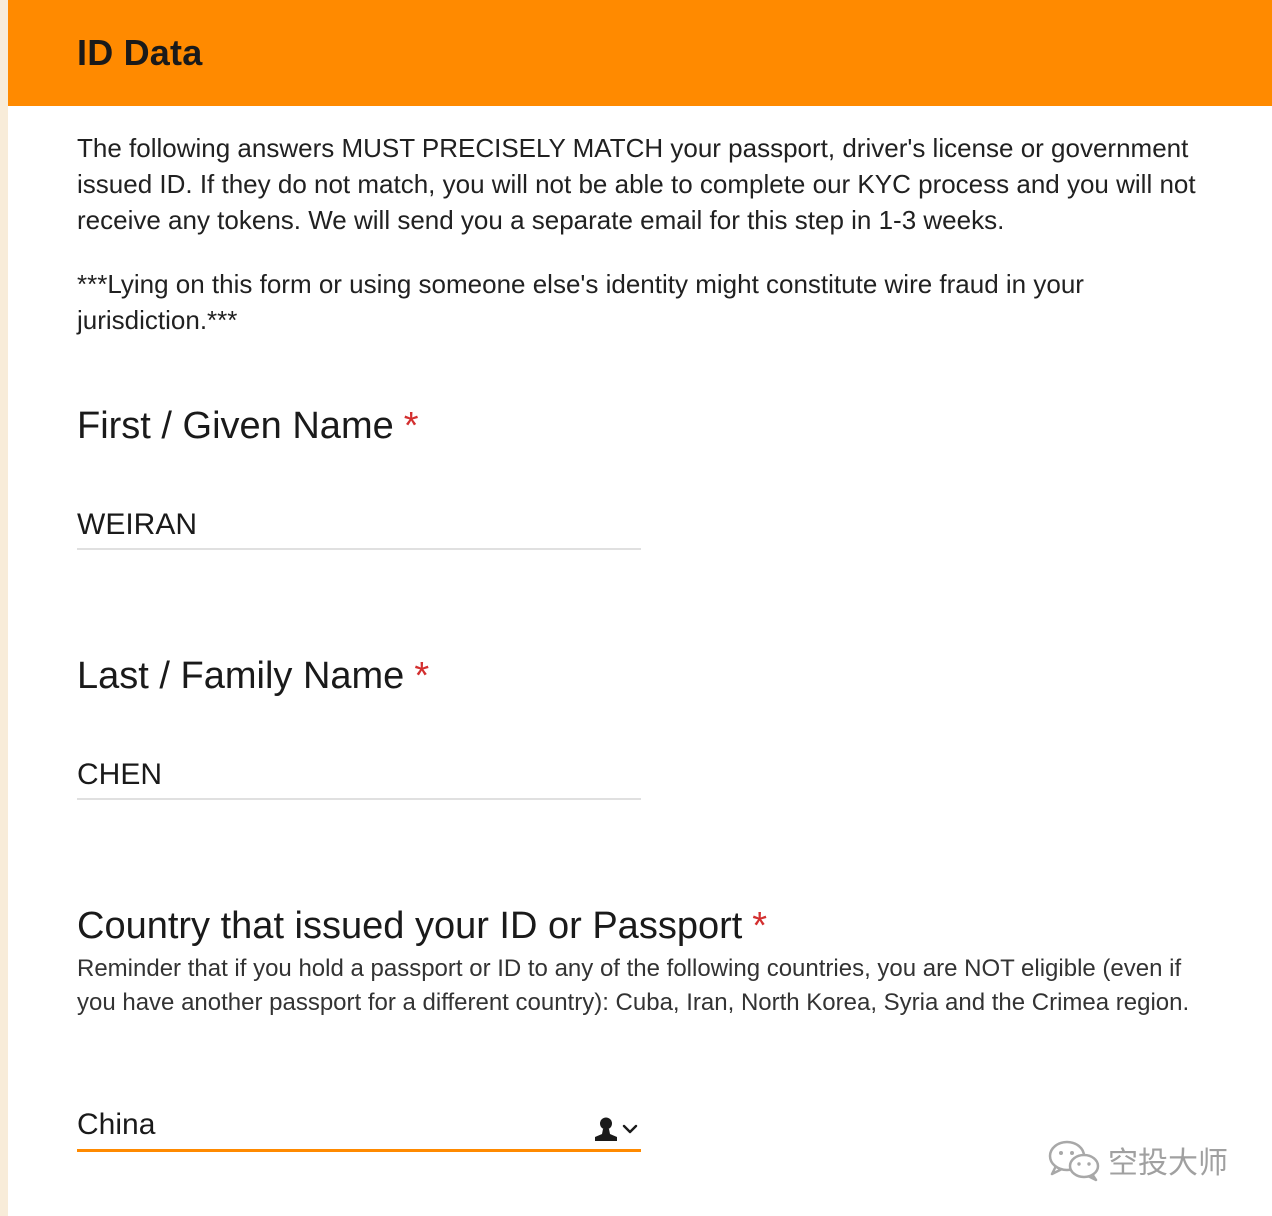 The width and height of the screenshot is (1272, 1216). I want to click on first-name-question: First / Given Name *, so click(652, 477).